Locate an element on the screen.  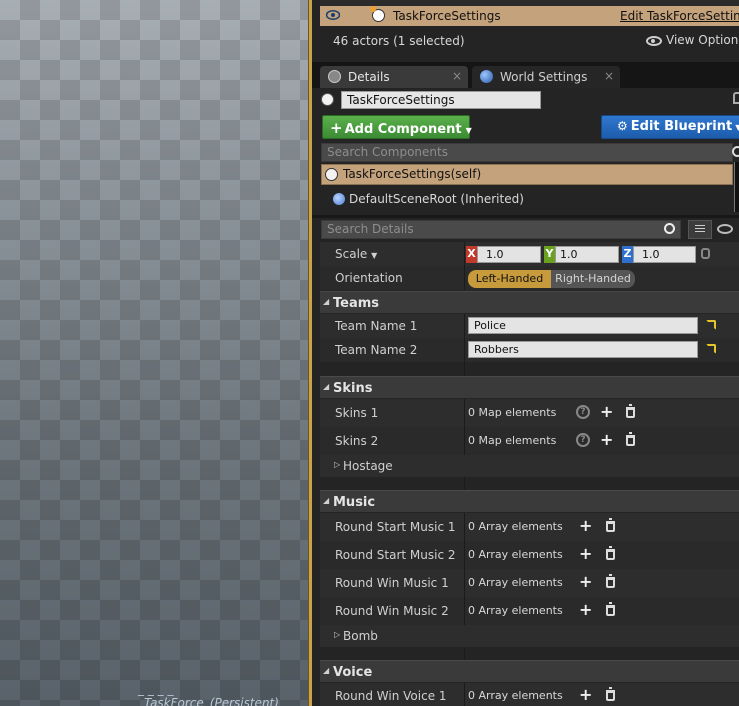
property-label: Scale ▼ is located at coordinates (356, 254).